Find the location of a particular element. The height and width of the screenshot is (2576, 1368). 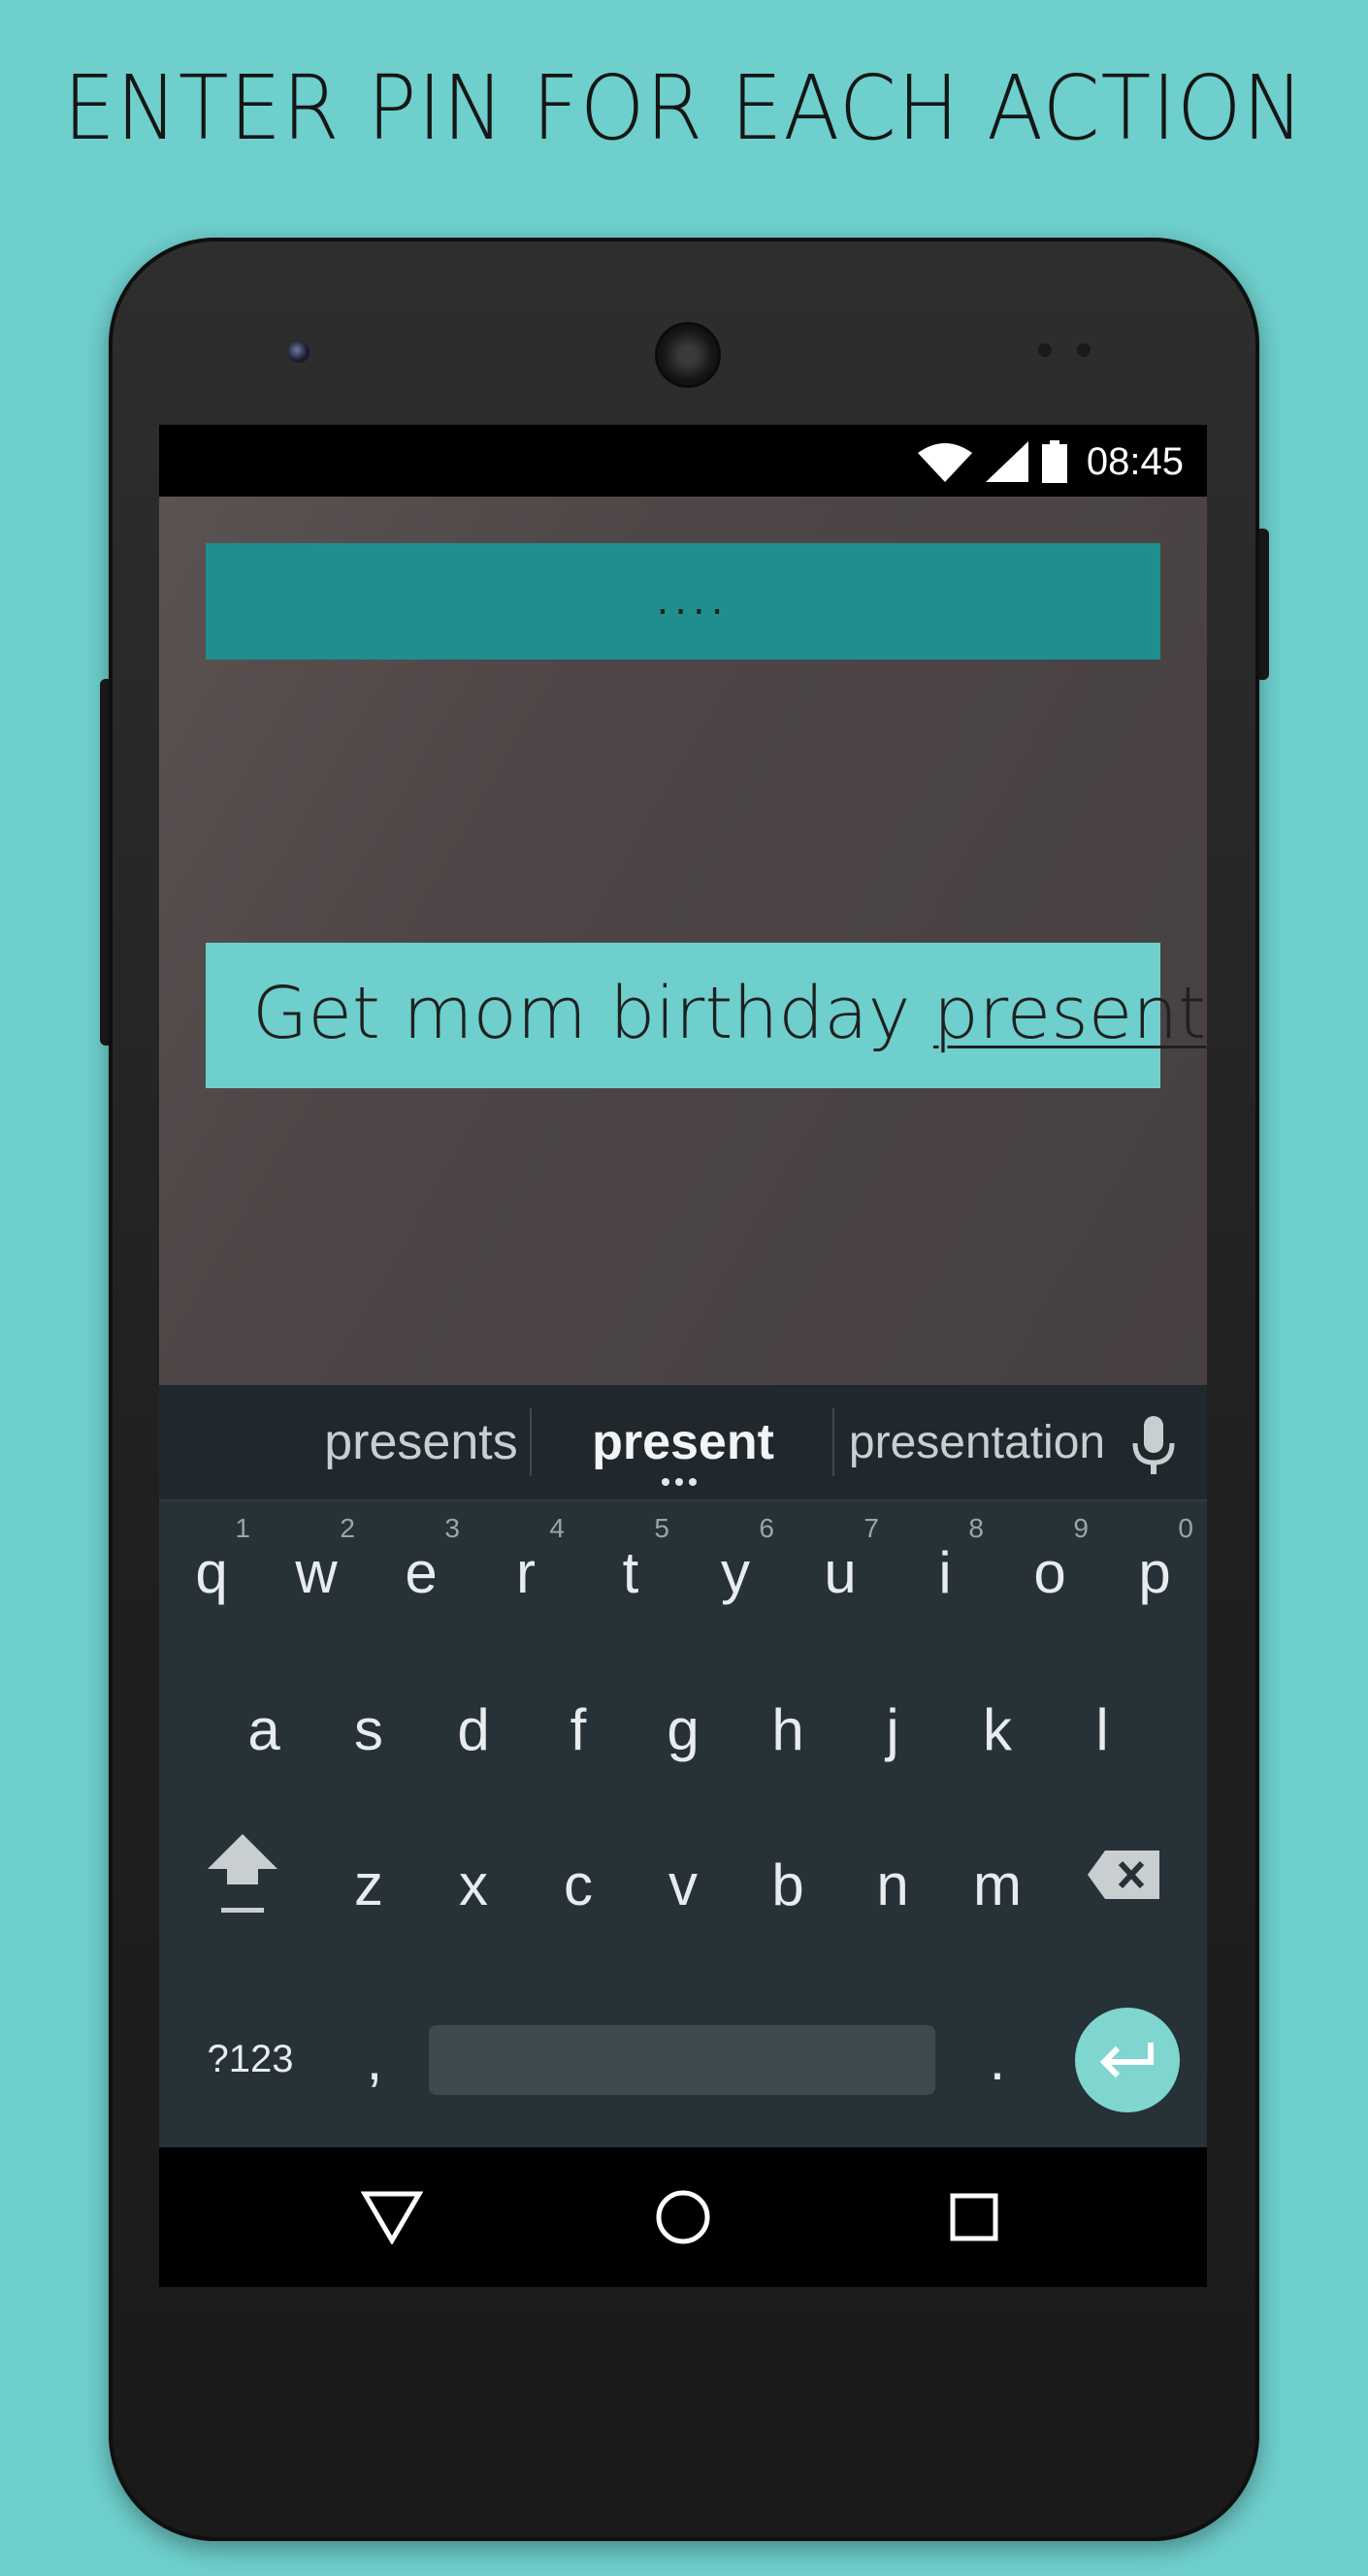

key-q: q1 is located at coordinates (211, 1572).